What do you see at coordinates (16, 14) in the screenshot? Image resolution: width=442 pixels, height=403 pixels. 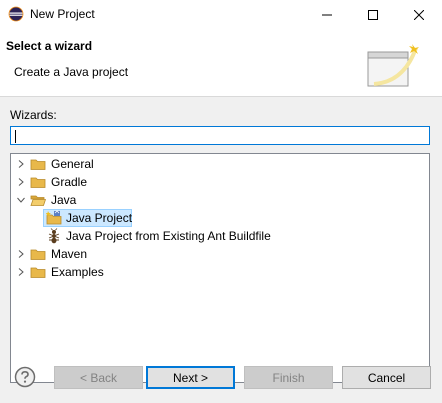 I see `eclipse-icon` at bounding box center [16, 14].